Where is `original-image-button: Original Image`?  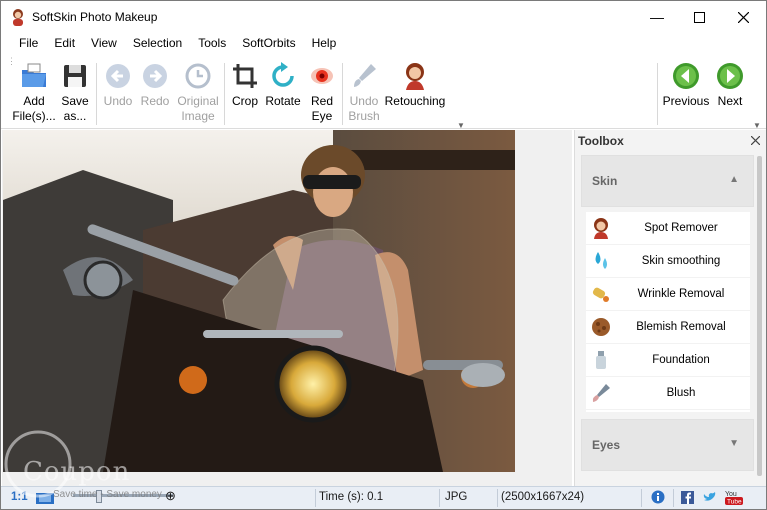
original-image-button: Original Image is located at coordinates (198, 92).